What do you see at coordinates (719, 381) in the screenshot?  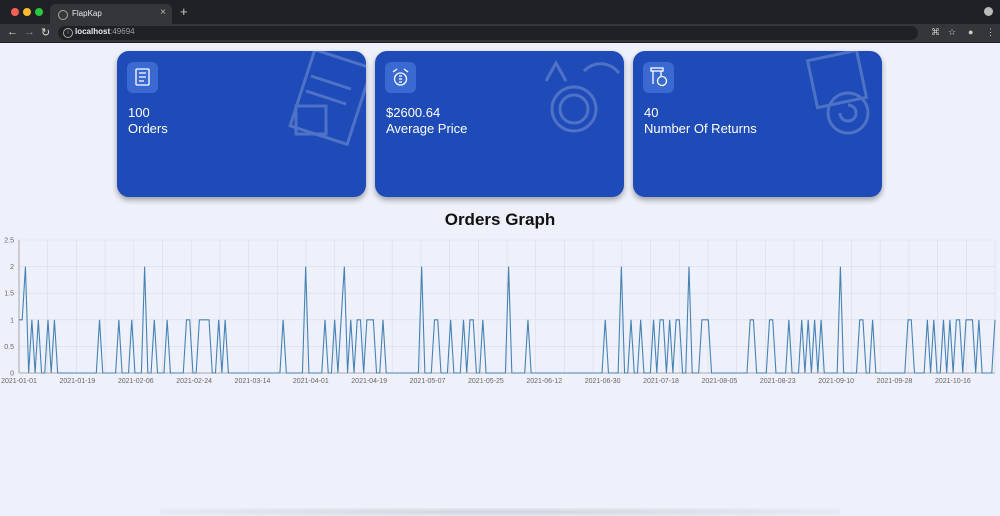 I see `x-tick-label: 2021-08-05` at bounding box center [719, 381].